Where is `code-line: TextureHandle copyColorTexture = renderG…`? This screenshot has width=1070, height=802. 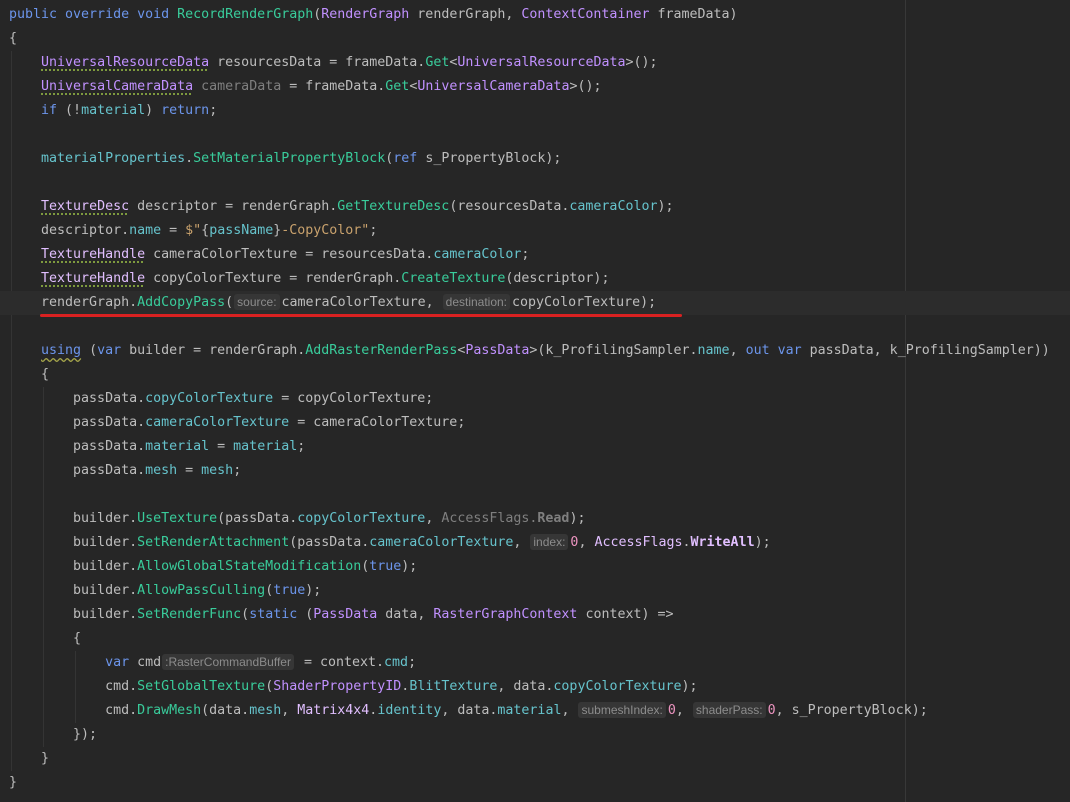 code-line: TextureHandle copyColorTexture = renderG… is located at coordinates (535, 279).